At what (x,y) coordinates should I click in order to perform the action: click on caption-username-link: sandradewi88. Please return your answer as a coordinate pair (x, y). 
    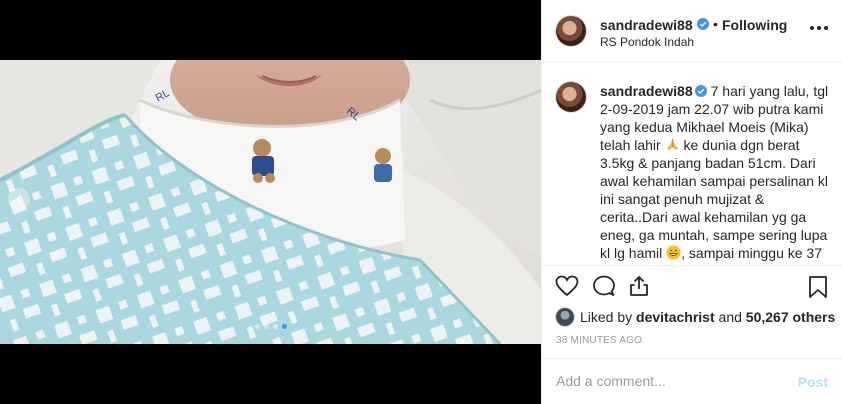
    Looking at the image, I should click on (646, 91).